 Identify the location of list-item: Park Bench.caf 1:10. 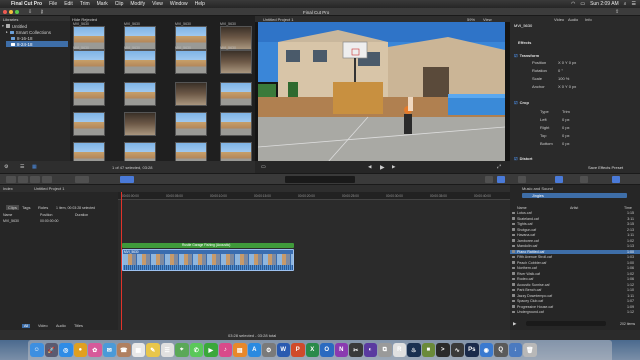
(575, 290).